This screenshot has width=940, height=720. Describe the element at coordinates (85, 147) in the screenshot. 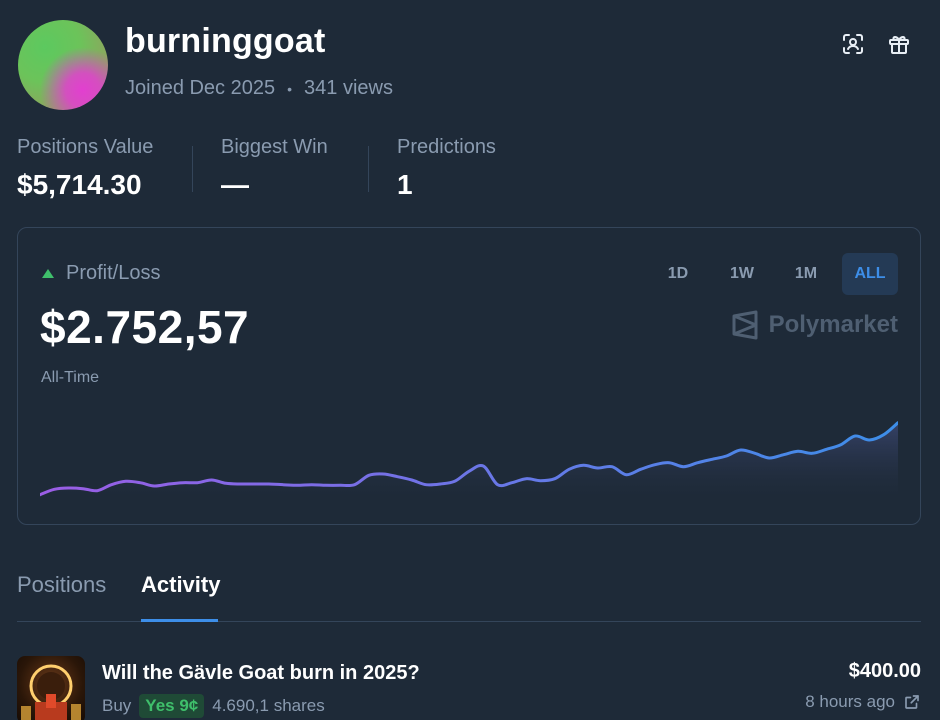

I see `stat-label: Positions Value` at that location.